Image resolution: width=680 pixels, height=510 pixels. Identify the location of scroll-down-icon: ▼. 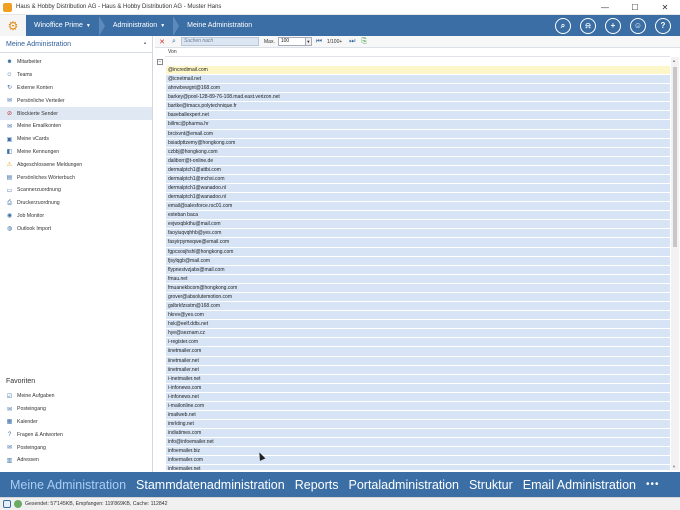
(674, 466).